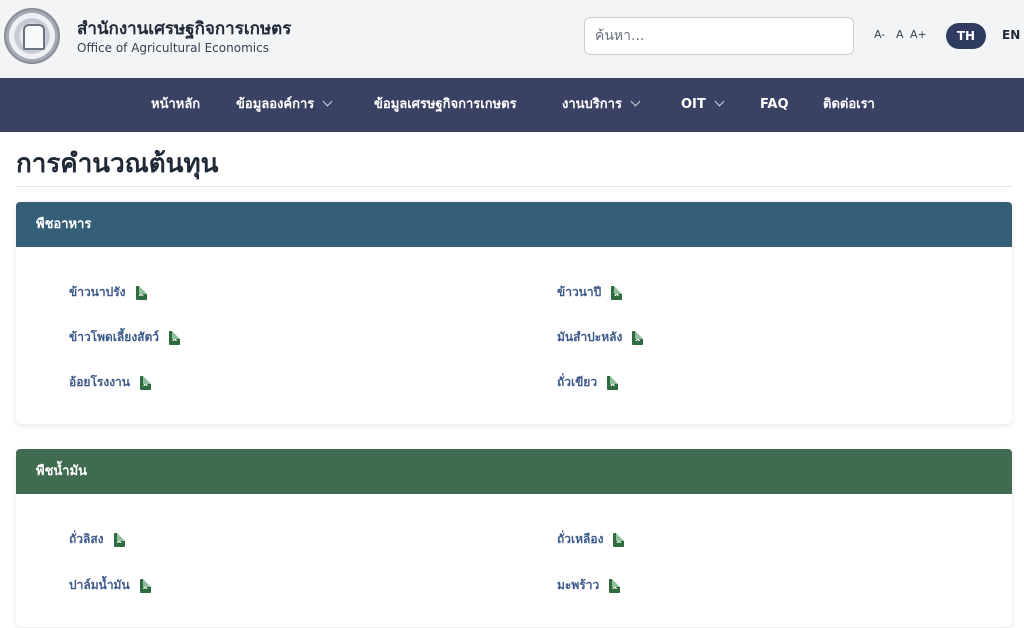 The height and width of the screenshot is (628, 1024). What do you see at coordinates (578, 585) in the screenshot?
I see `link-label: มะพร้าว` at bounding box center [578, 585].